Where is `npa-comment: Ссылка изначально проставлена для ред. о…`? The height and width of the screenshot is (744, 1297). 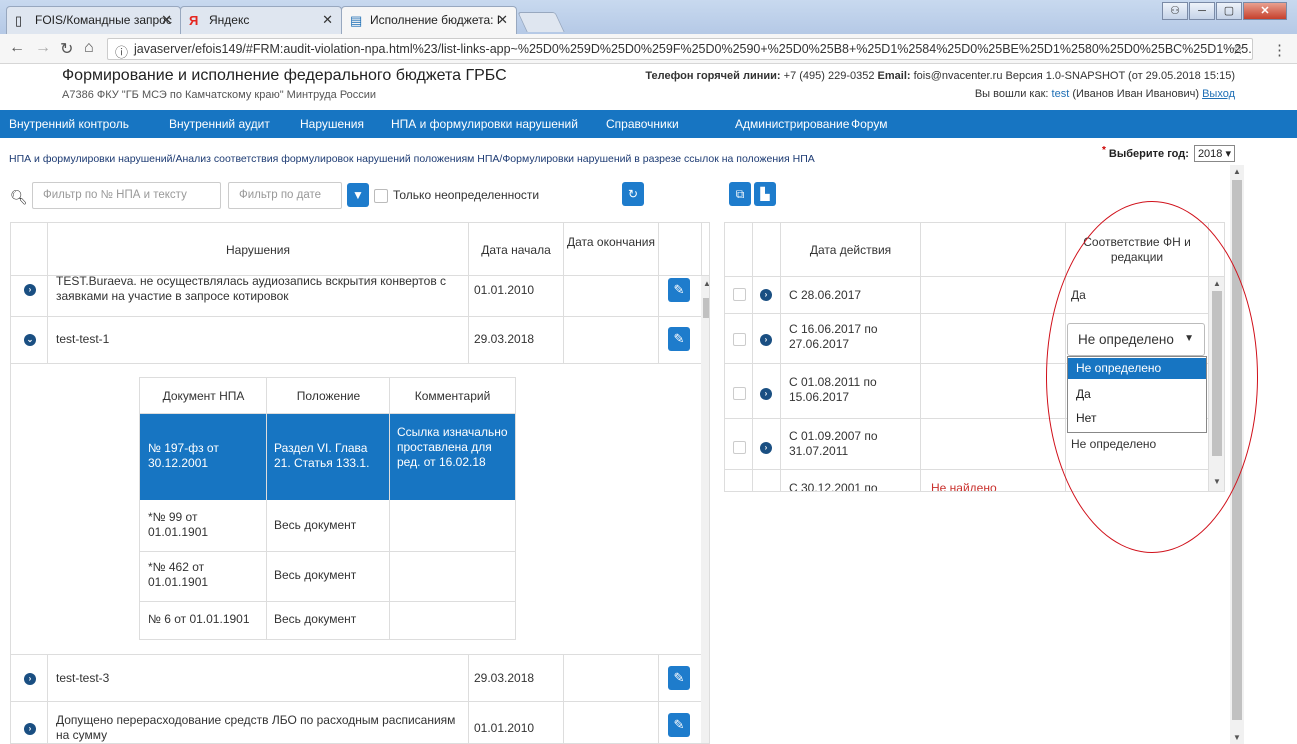 npa-comment: Ссылка изначально проставлена для ред. о… is located at coordinates (452, 447).